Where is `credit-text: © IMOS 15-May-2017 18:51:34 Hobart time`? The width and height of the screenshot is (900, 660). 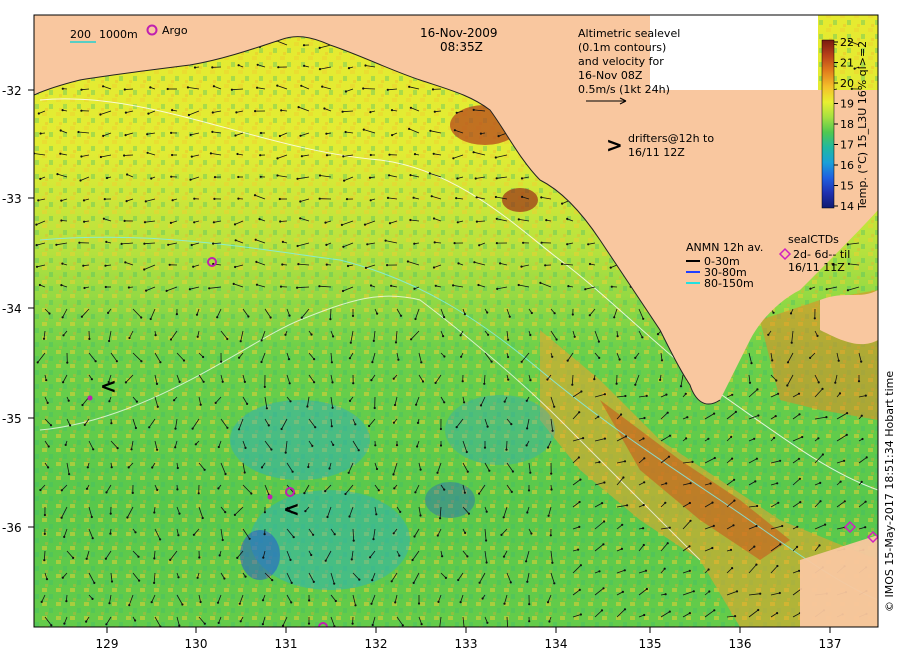 credit-text: © IMOS 15-May-2017 18:51:34 Hobart time is located at coordinates (889, 491).